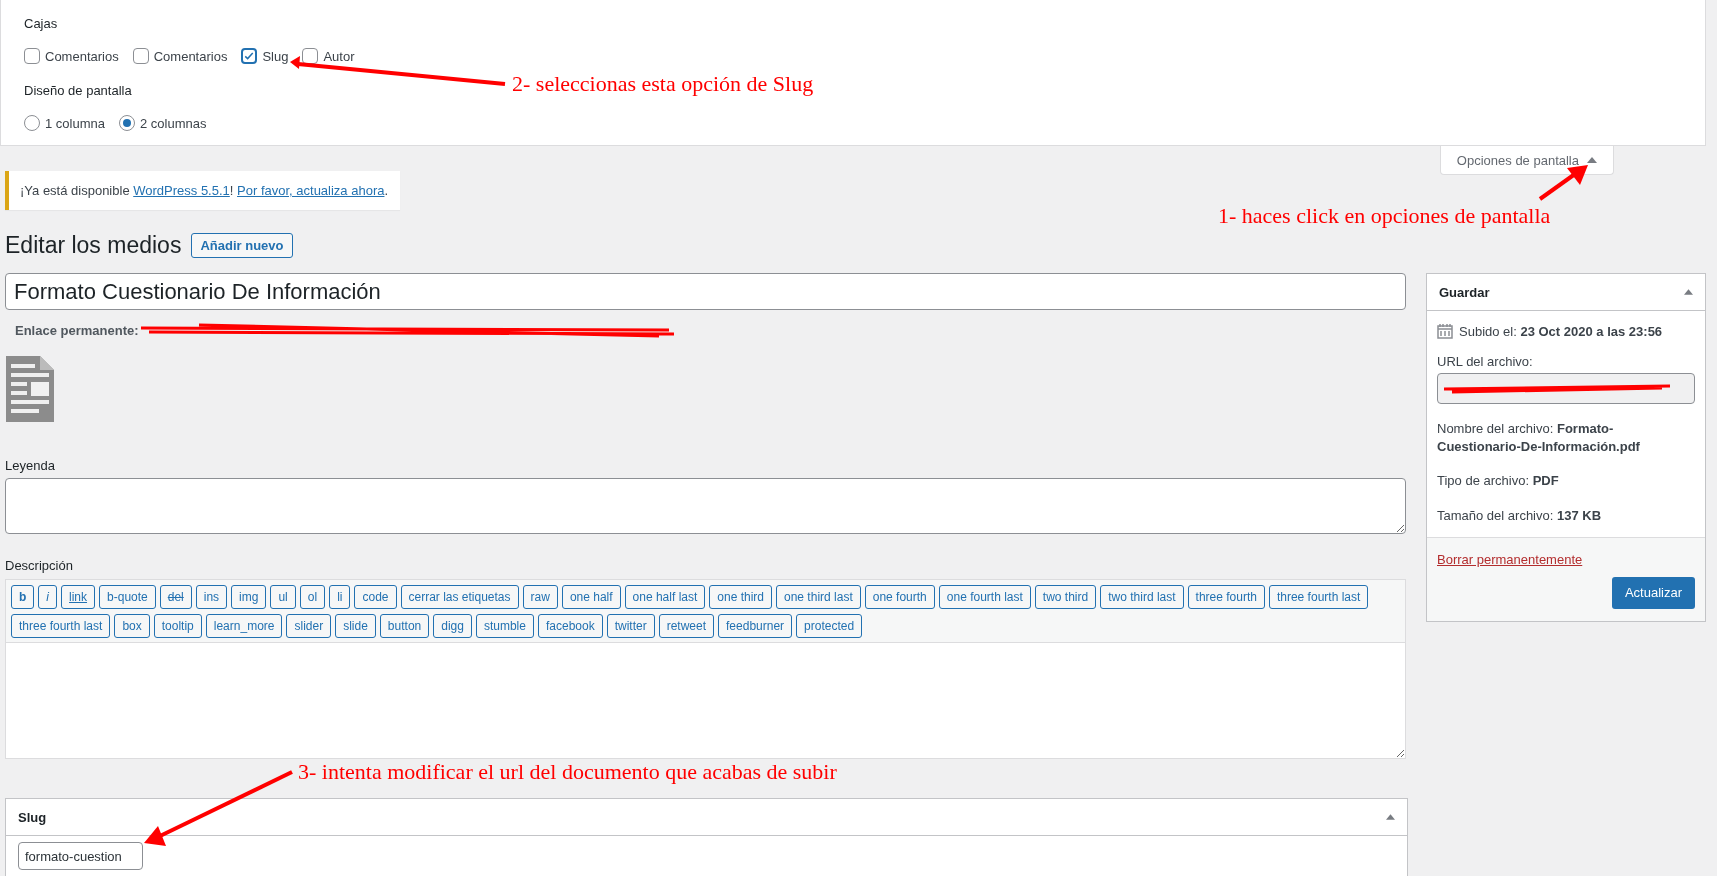 The image size is (1717, 876). What do you see at coordinates (41, 23) in the screenshot?
I see `section-heading: Cajas` at bounding box center [41, 23].